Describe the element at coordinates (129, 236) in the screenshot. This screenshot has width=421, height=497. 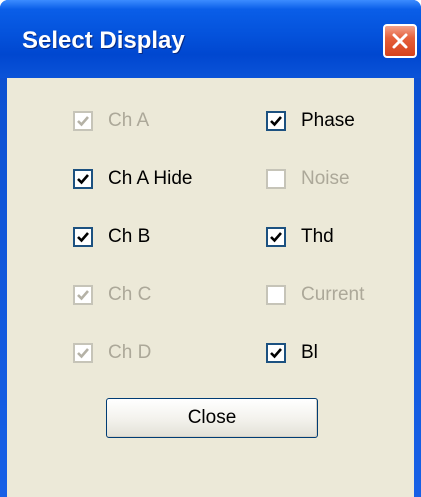
I see `checkbox-label: Ch B` at that location.